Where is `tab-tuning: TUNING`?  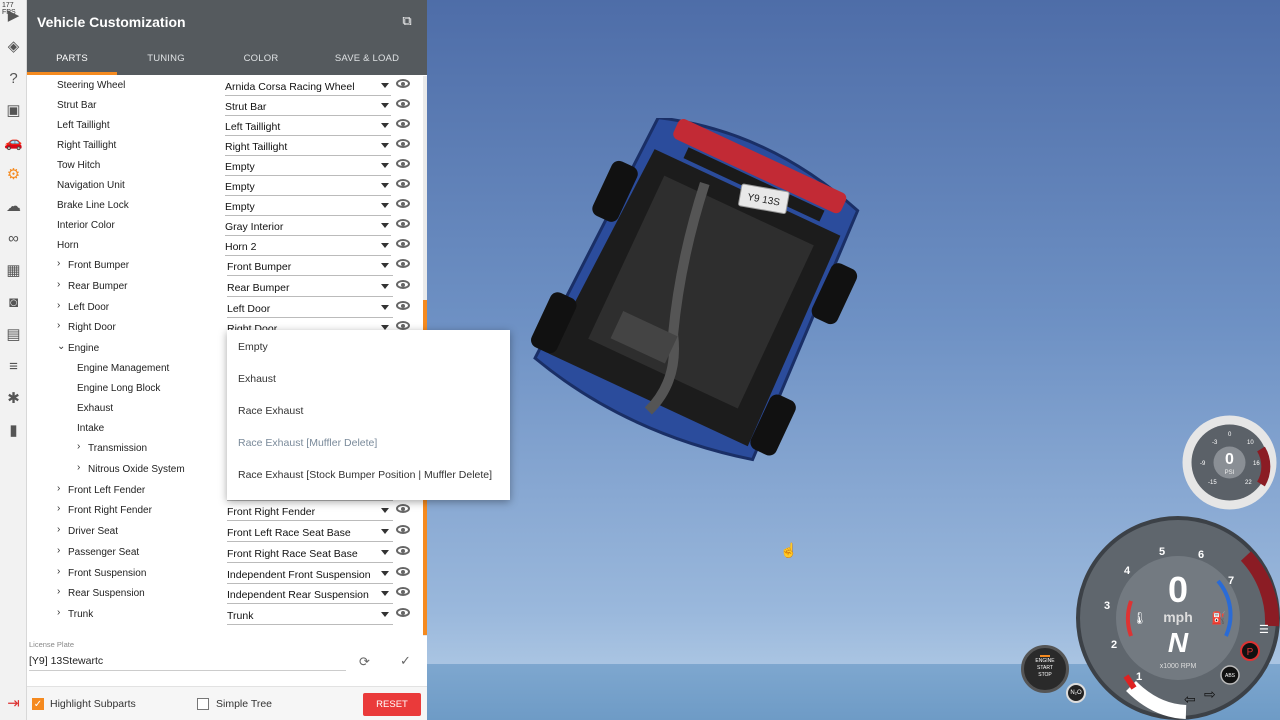
tab-tuning: TUNING is located at coordinates (166, 59).